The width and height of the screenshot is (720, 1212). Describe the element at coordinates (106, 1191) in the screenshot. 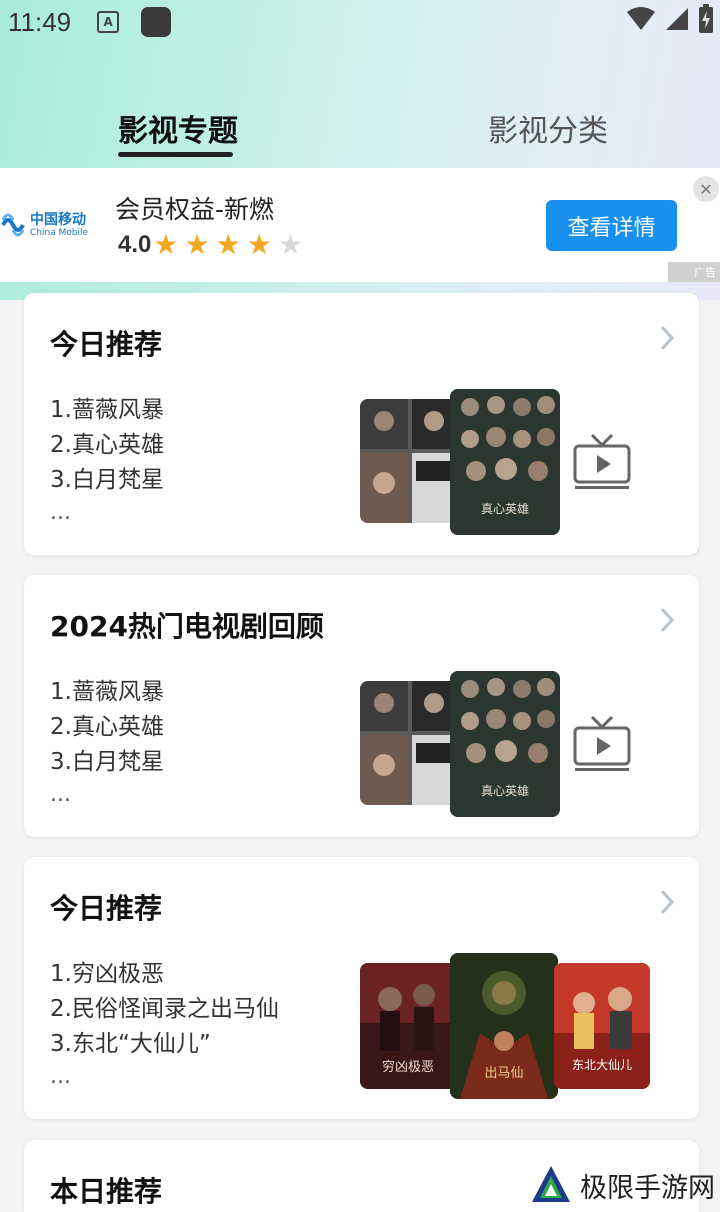

I see `card-title: 本日推荐` at that location.